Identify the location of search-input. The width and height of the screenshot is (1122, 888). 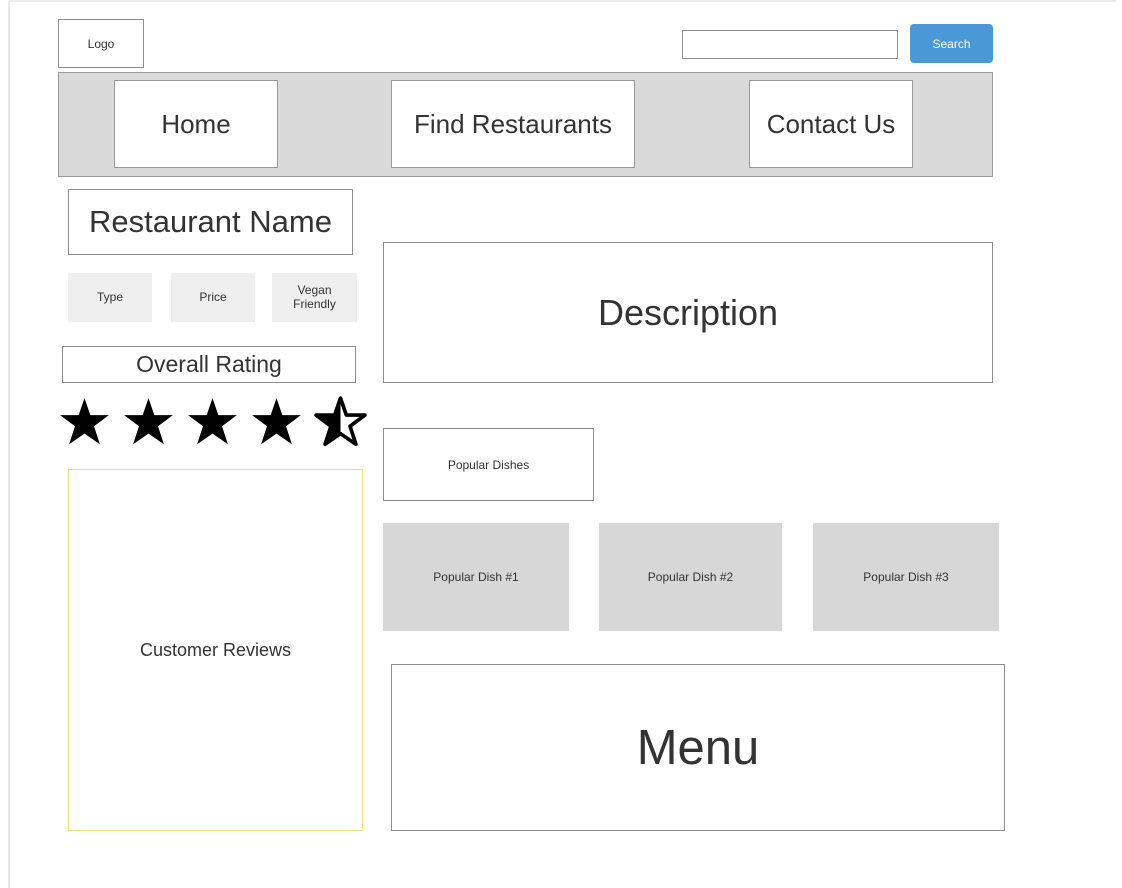
(790, 44).